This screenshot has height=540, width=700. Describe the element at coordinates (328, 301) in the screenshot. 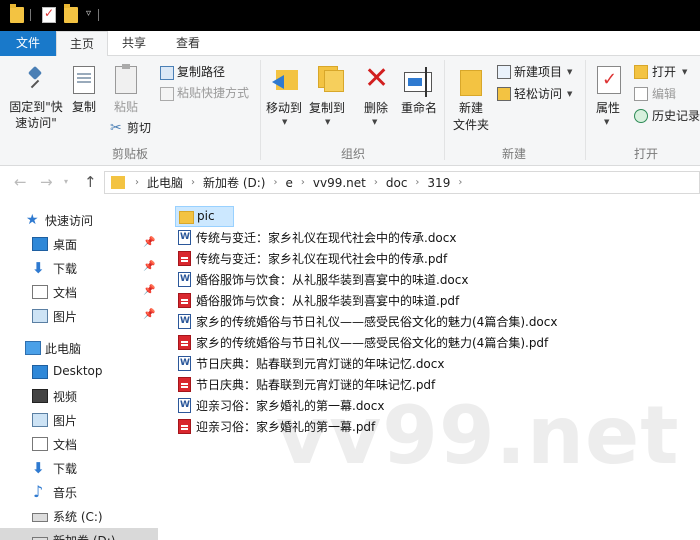

I see `file-name: 婚俗服饰与饮食：从礼服华装到喜宴中的味道.pdf` at that location.